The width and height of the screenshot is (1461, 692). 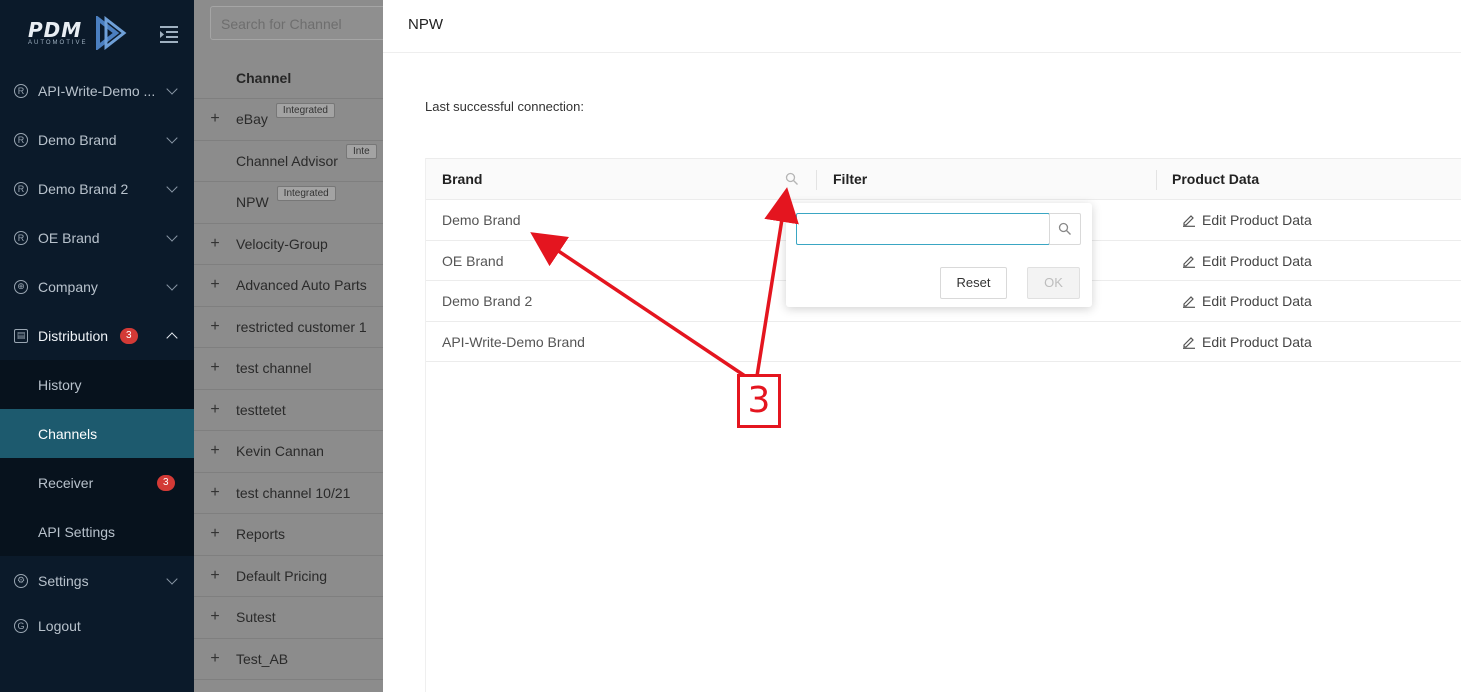 What do you see at coordinates (129, 335) in the screenshot?
I see `distribution-count-badge: 3` at bounding box center [129, 335].